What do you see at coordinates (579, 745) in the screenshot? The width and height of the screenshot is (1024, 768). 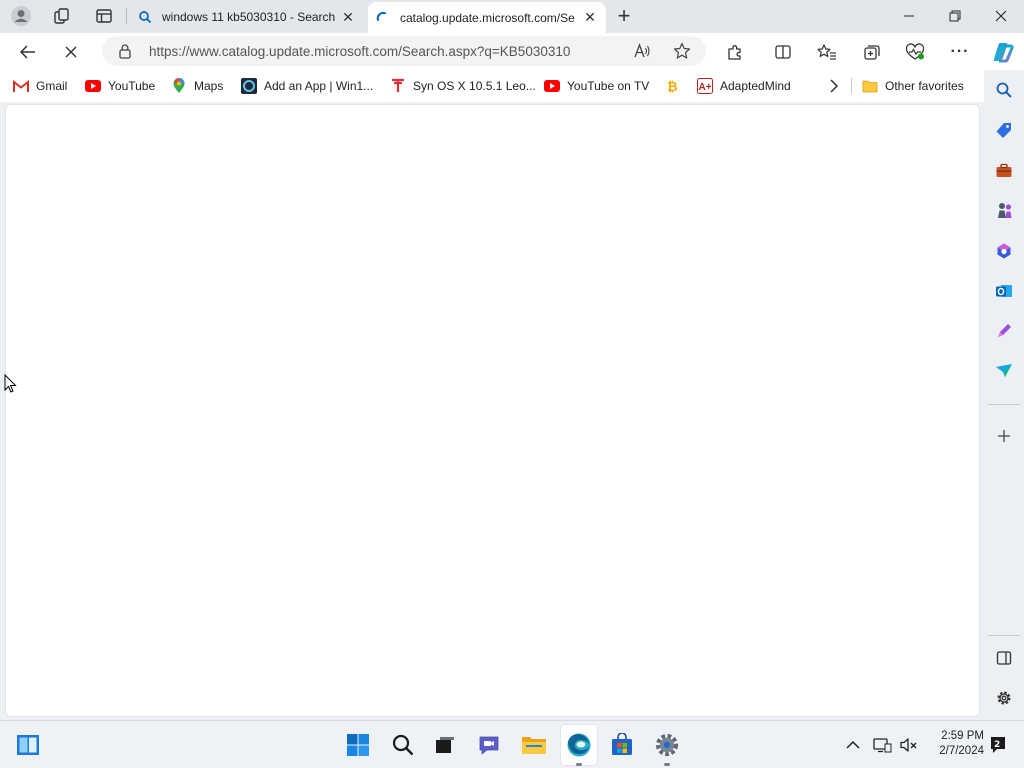 I see `taskbar-edge-button` at bounding box center [579, 745].